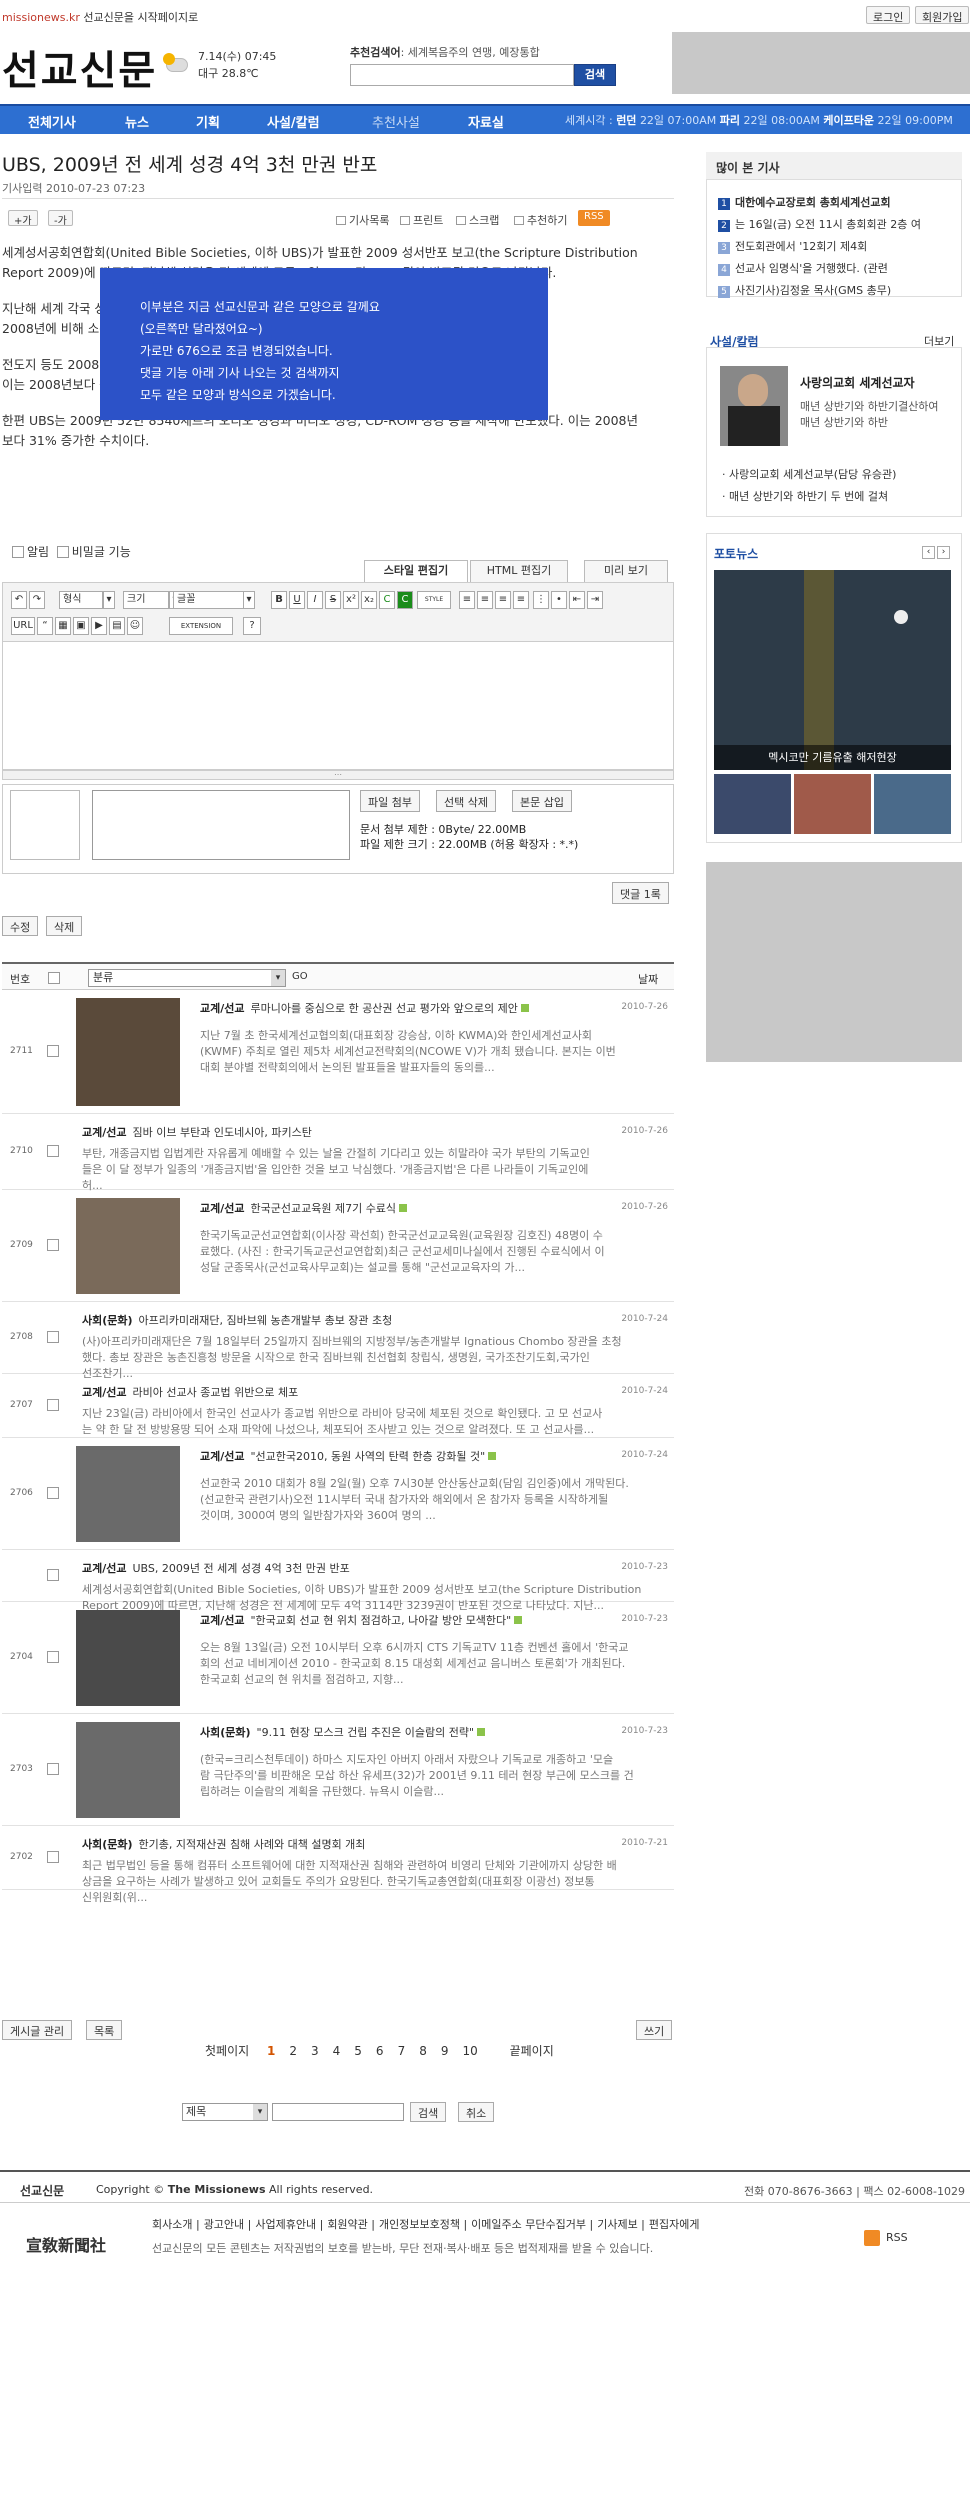  I want to click on next-arrow-icon: ›, so click(943, 552).